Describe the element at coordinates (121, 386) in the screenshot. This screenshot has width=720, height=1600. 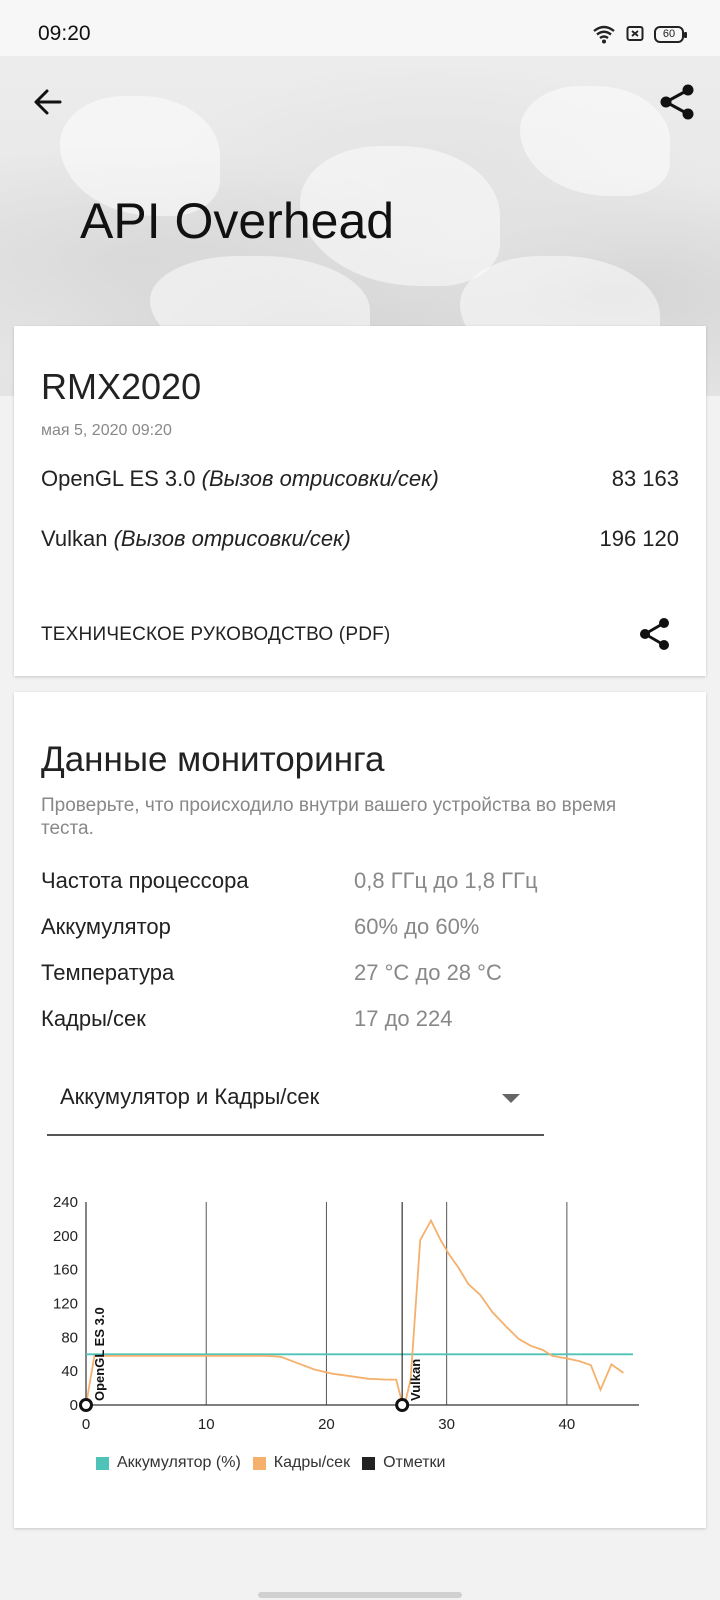
I see `device-name: RMX2020` at that location.